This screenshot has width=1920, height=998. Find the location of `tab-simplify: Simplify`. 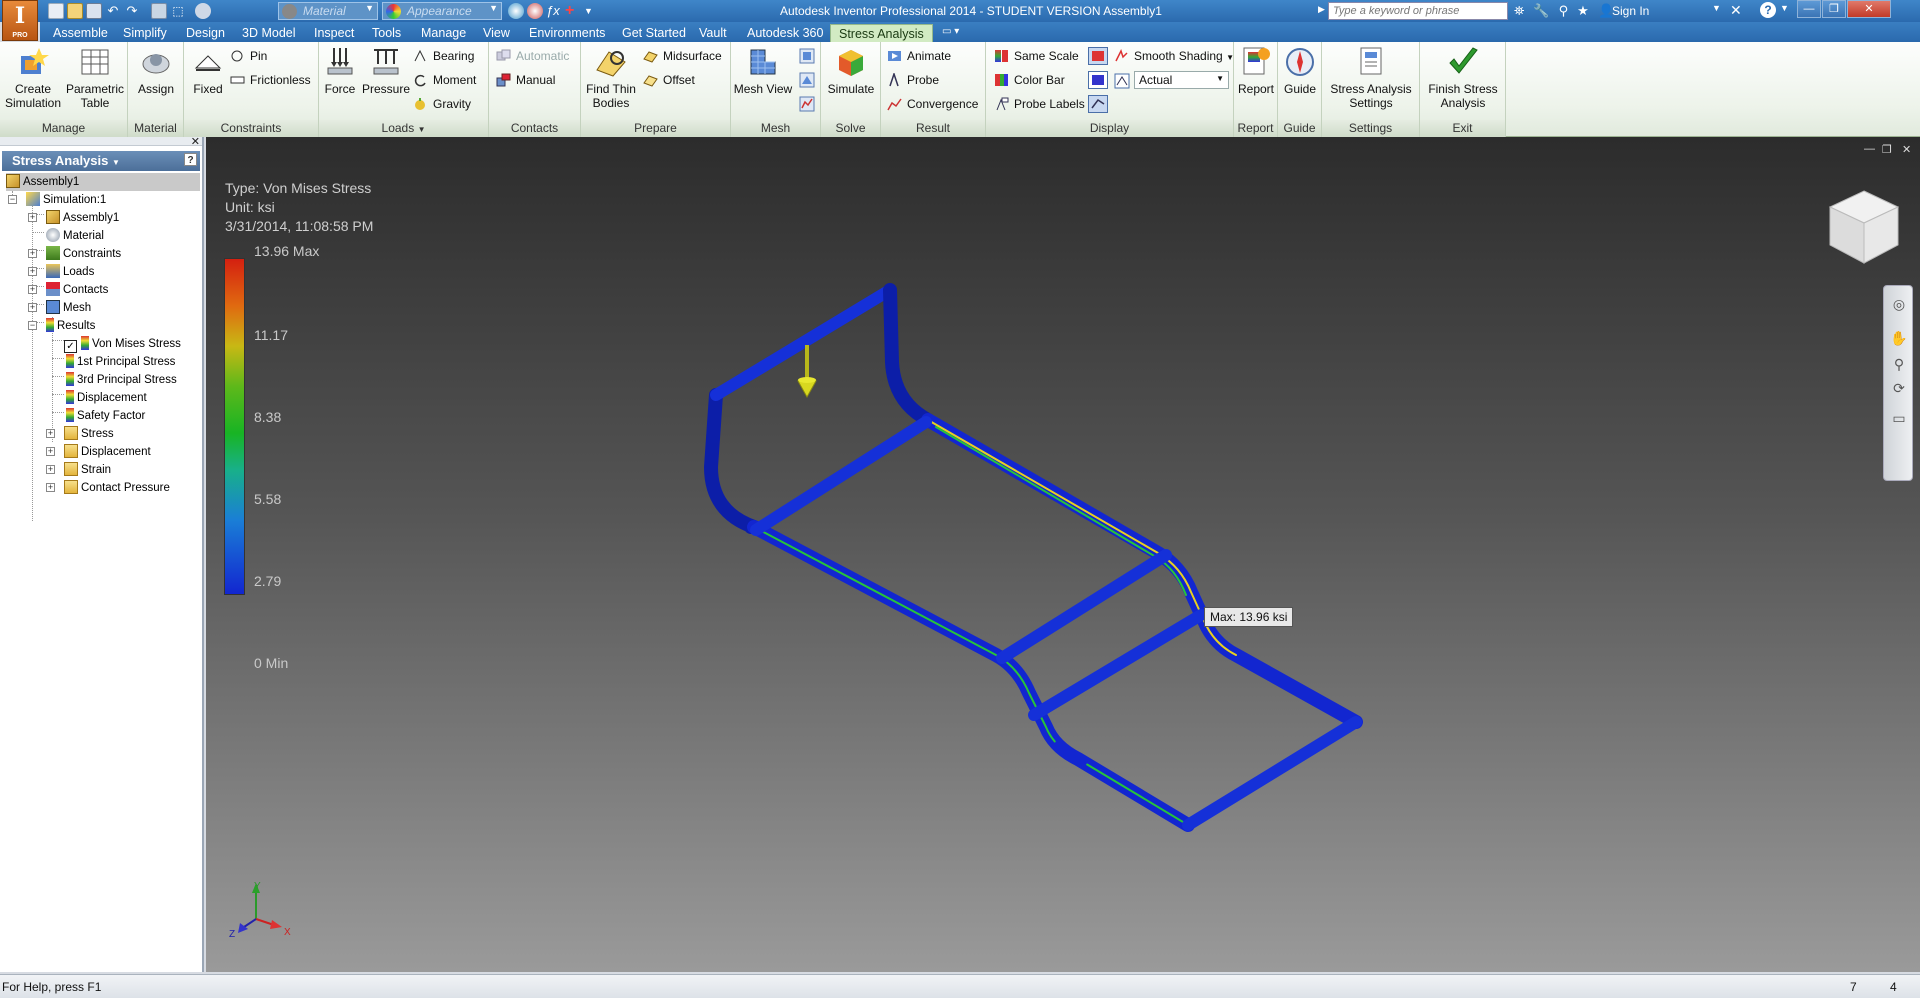

tab-simplify: Simplify is located at coordinates (145, 33).